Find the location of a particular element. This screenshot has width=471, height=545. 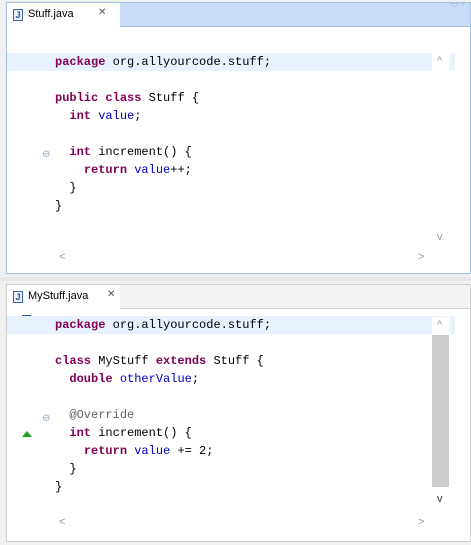

tab-mystuff-java: J MyStuff.java ✕ is located at coordinates (64, 297).